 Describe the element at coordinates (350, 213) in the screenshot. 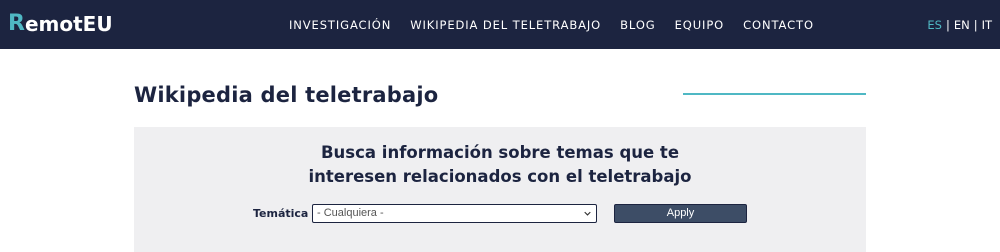

I see `tematica-select-value: - Cualquiera -` at that location.